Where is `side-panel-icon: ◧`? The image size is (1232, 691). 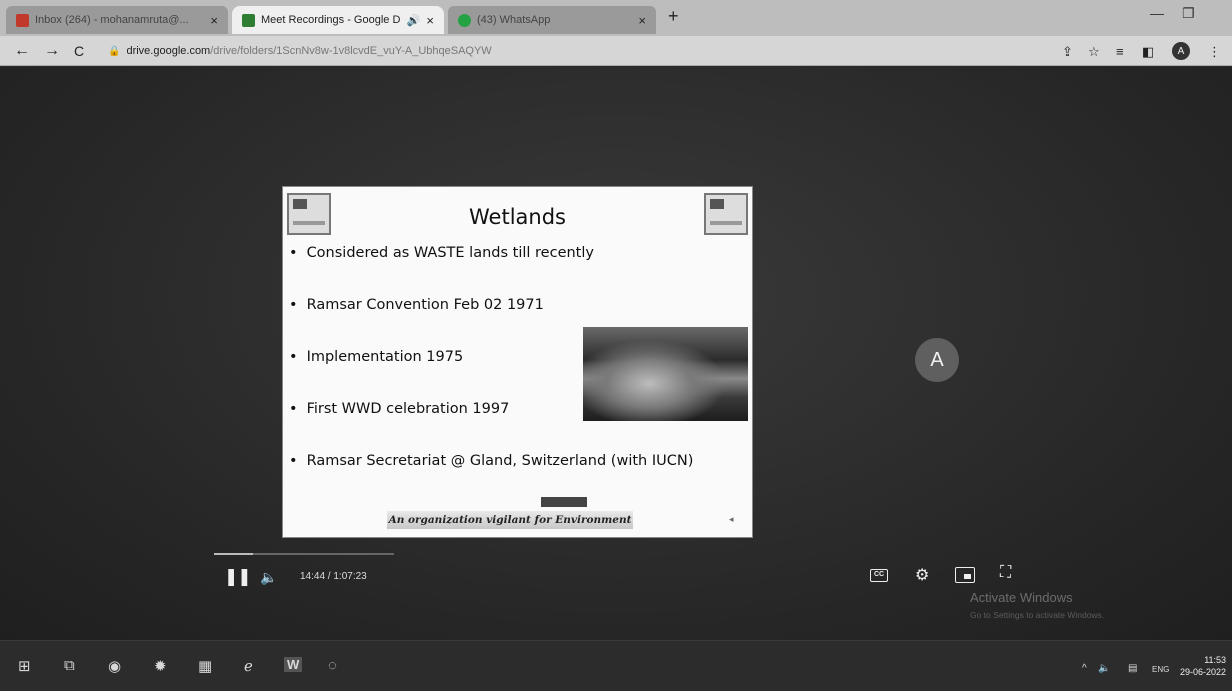 side-panel-icon: ◧ is located at coordinates (1148, 52).